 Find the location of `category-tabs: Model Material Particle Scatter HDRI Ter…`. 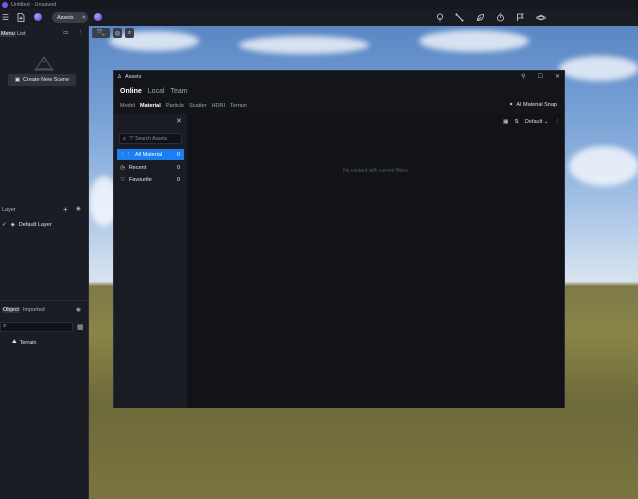

category-tabs: Model Material Particle Scatter HDRI Ter… is located at coordinates (183, 106).